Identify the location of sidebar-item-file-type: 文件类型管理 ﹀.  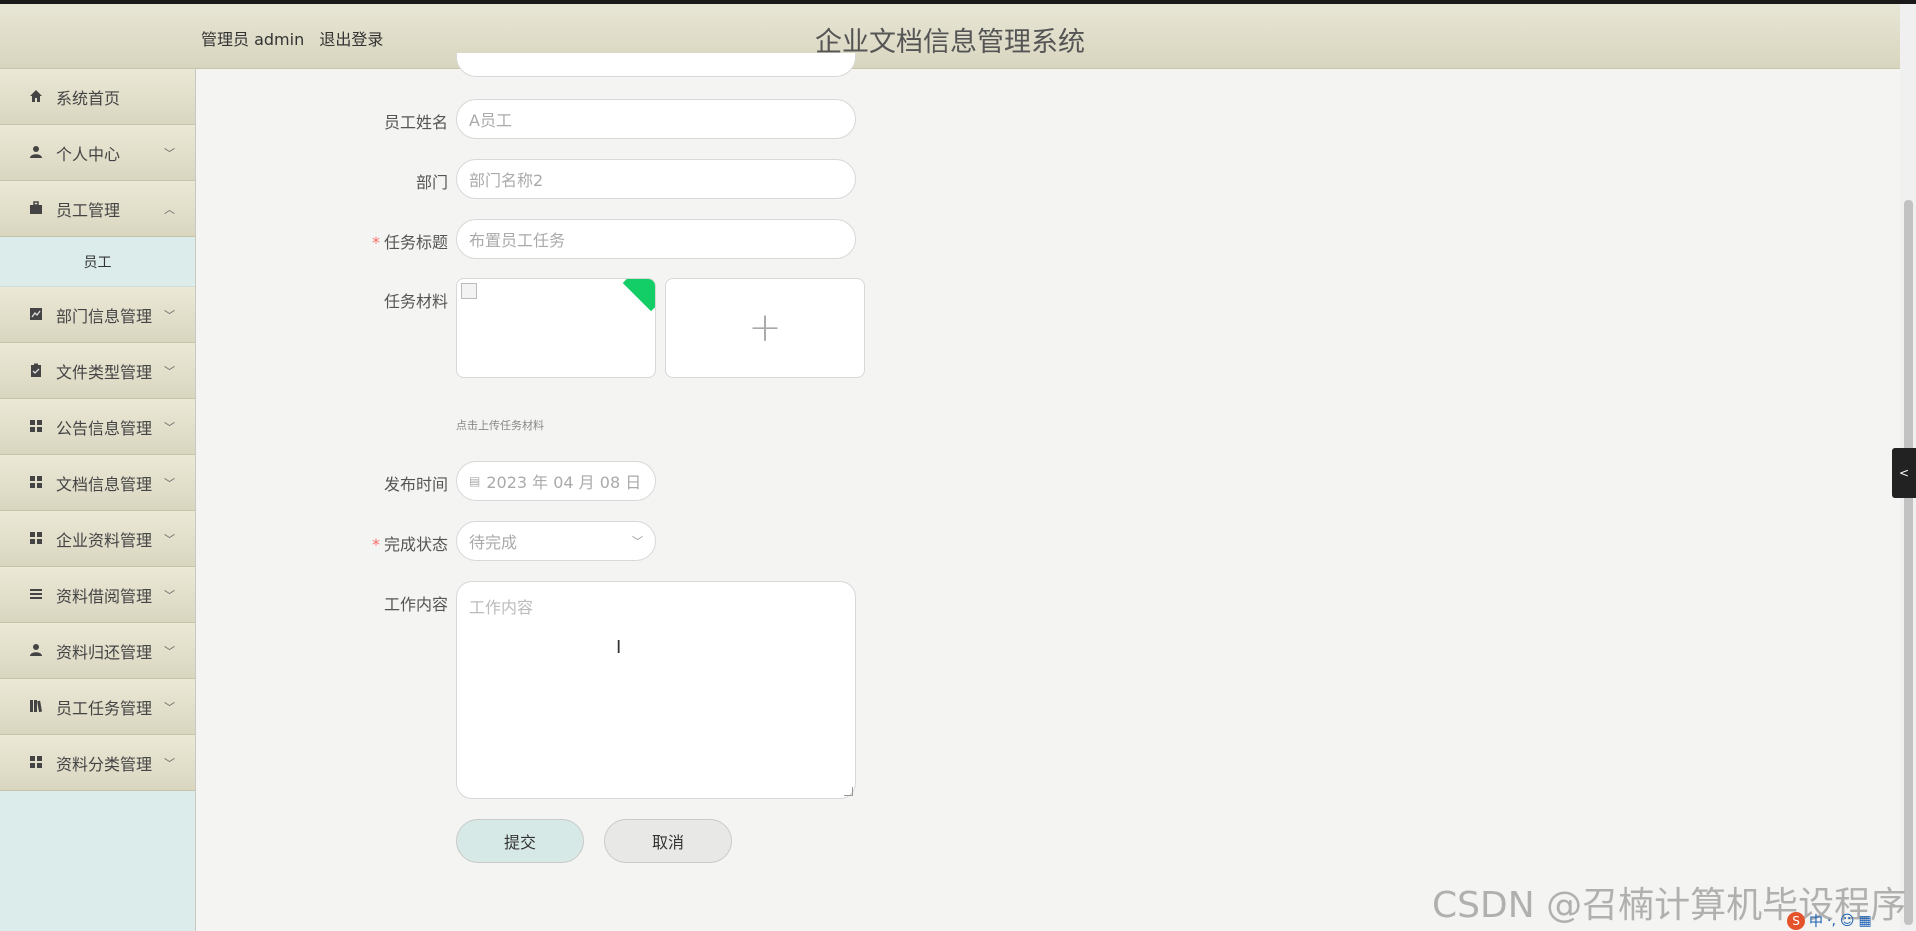
(97, 371).